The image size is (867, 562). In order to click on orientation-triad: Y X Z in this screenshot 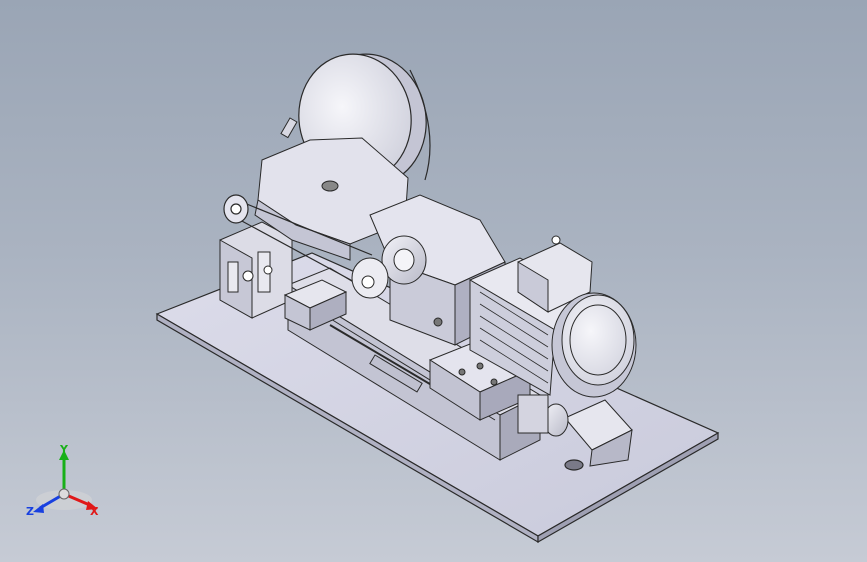, I will do `click(67, 484)`.